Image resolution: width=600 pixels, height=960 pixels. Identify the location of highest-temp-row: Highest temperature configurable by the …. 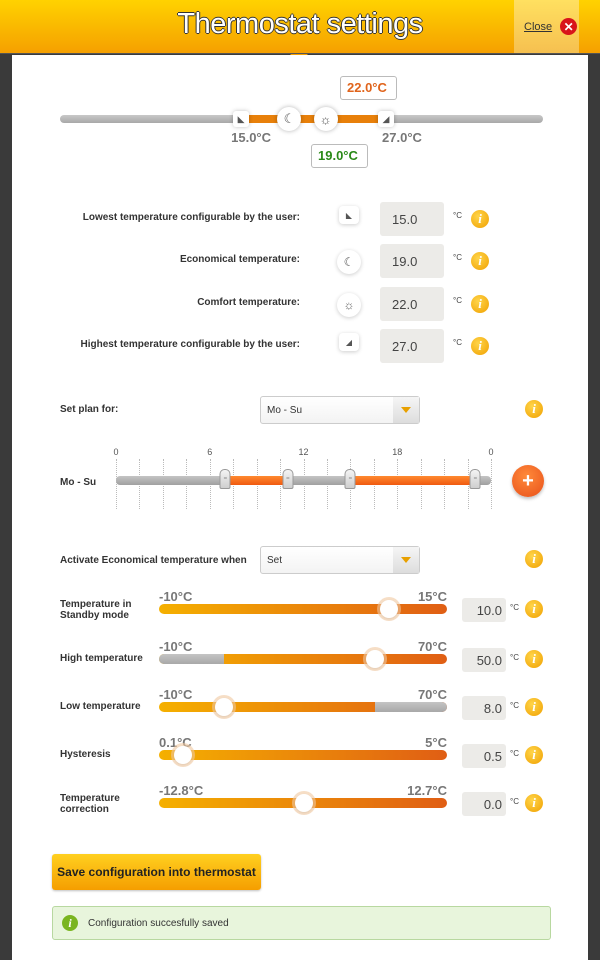
(300, 346).